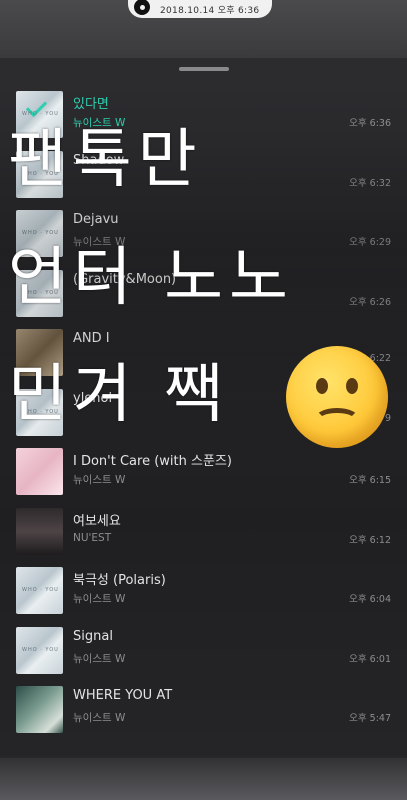 The image size is (407, 800). I want to click on played-time: 오후 5:47, so click(370, 718).